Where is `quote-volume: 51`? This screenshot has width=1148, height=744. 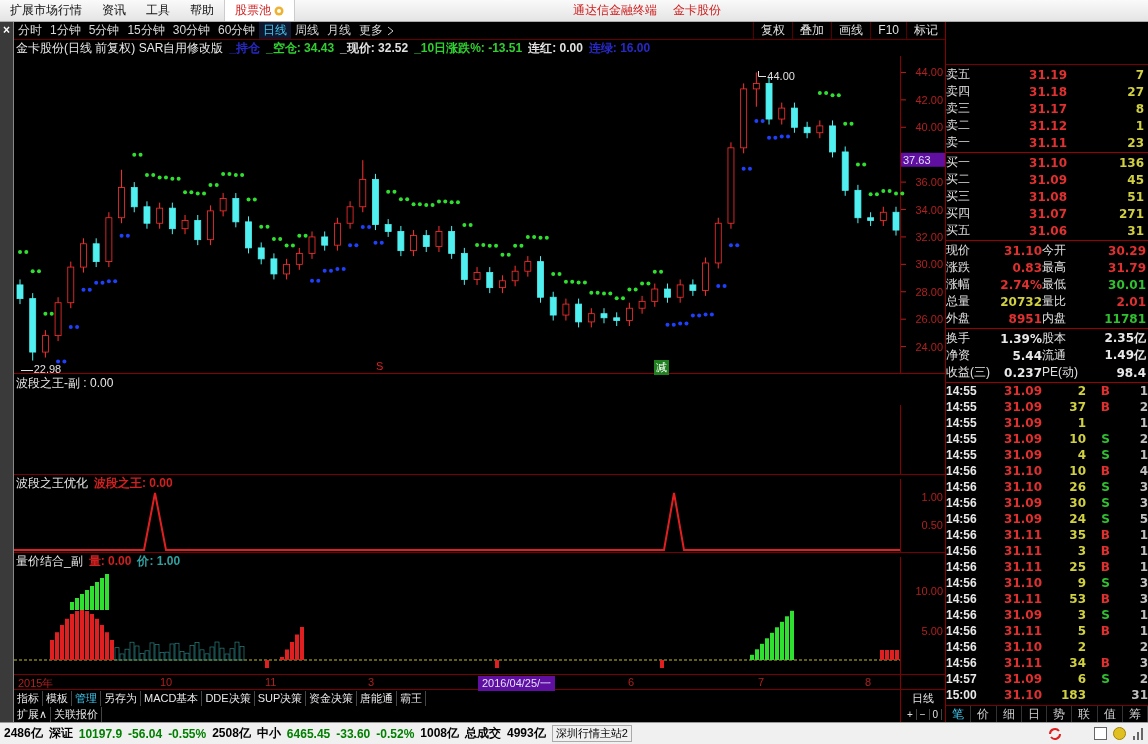
quote-volume: 51 is located at coordinates (1135, 196).